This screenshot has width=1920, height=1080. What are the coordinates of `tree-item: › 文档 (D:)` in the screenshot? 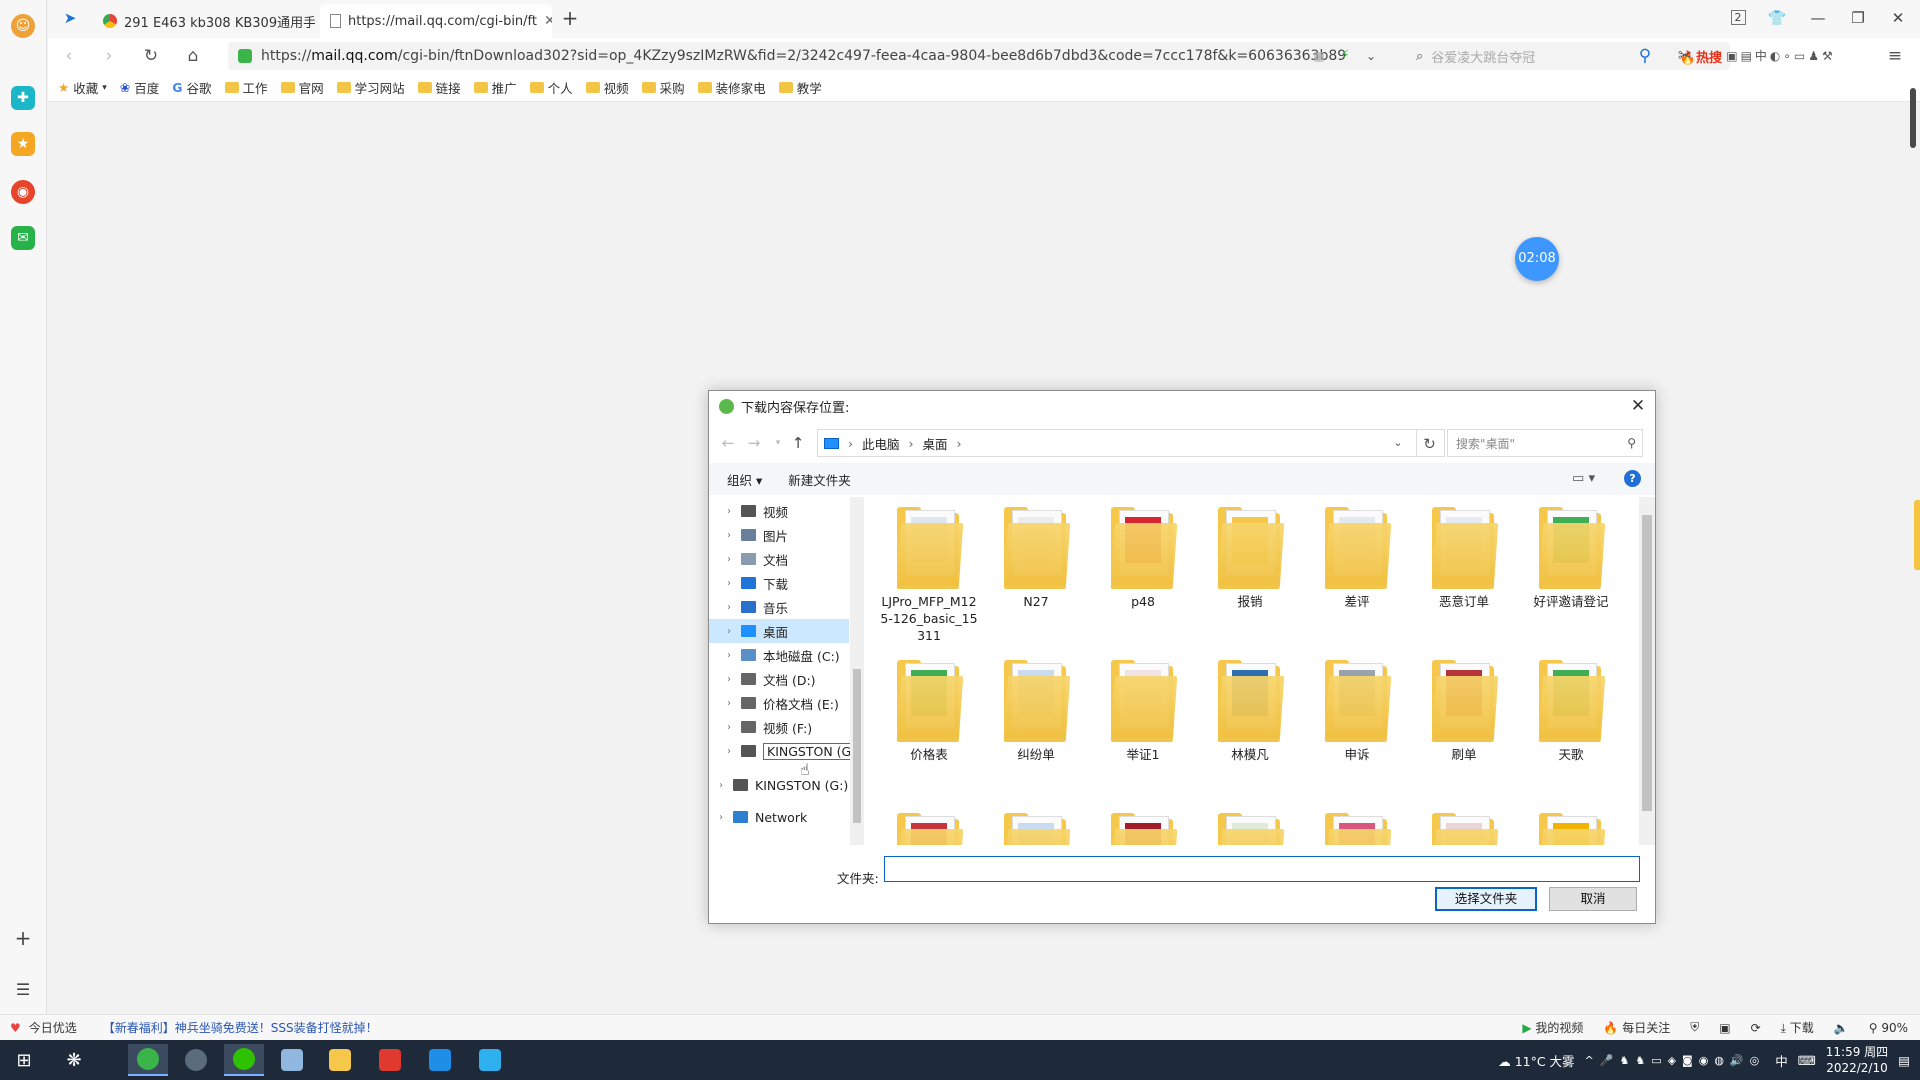 It's located at (779, 679).